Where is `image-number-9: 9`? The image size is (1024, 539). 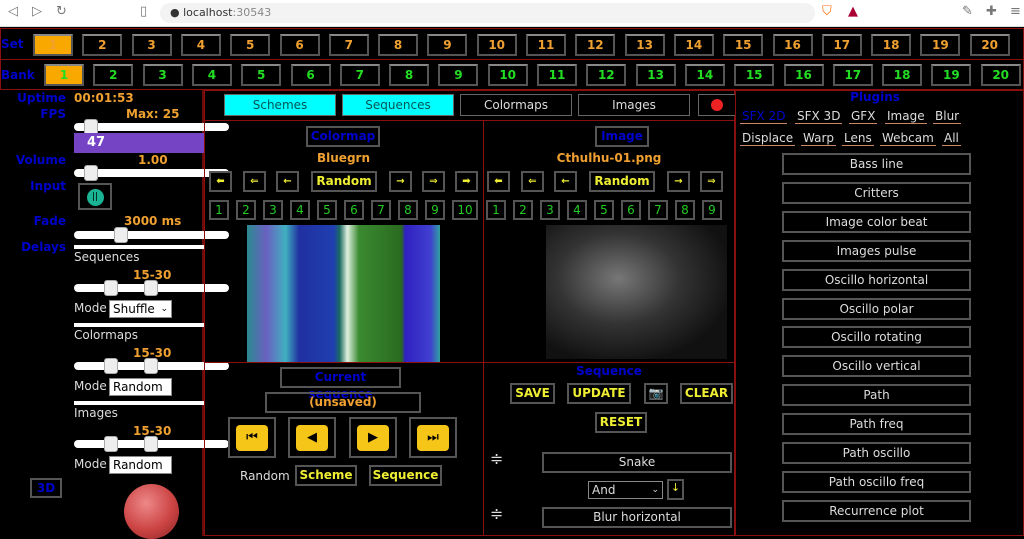 image-number-9: 9 is located at coordinates (712, 210).